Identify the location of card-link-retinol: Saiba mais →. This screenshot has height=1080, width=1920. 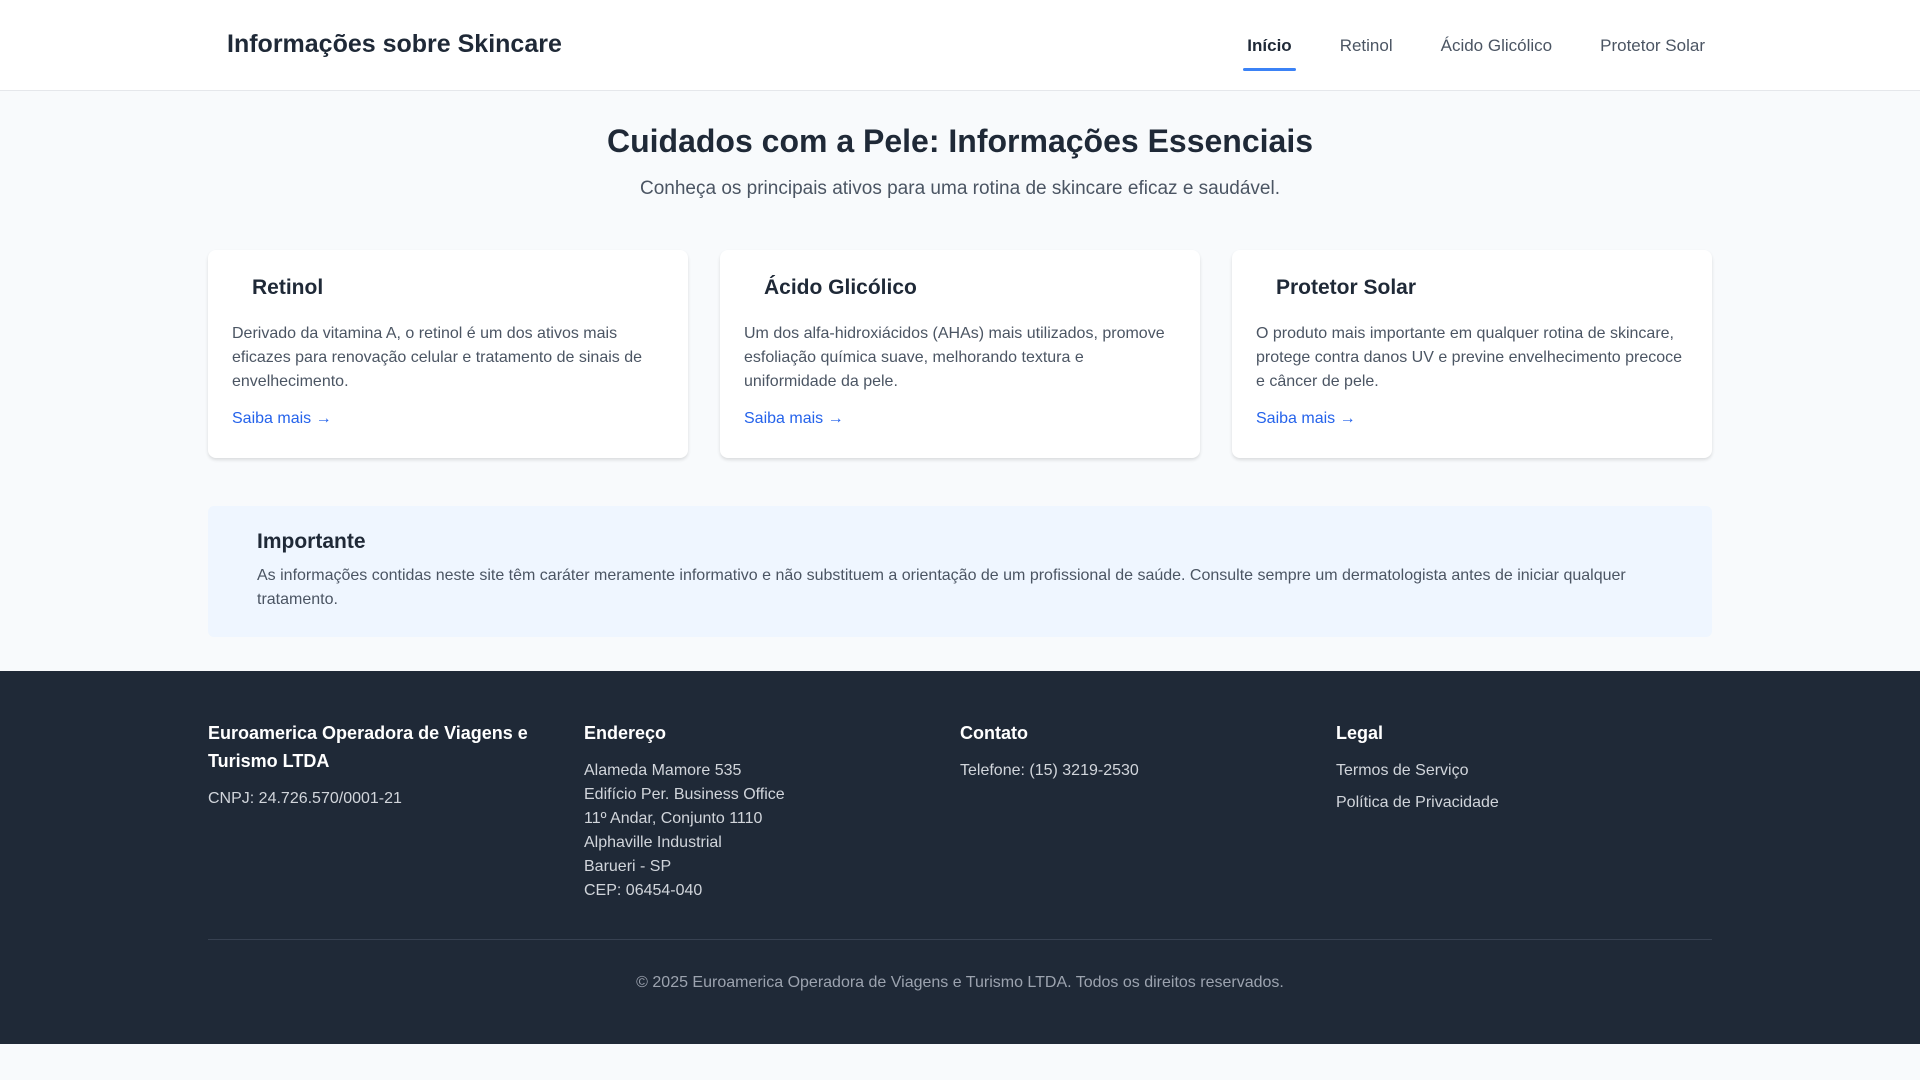
(282, 419).